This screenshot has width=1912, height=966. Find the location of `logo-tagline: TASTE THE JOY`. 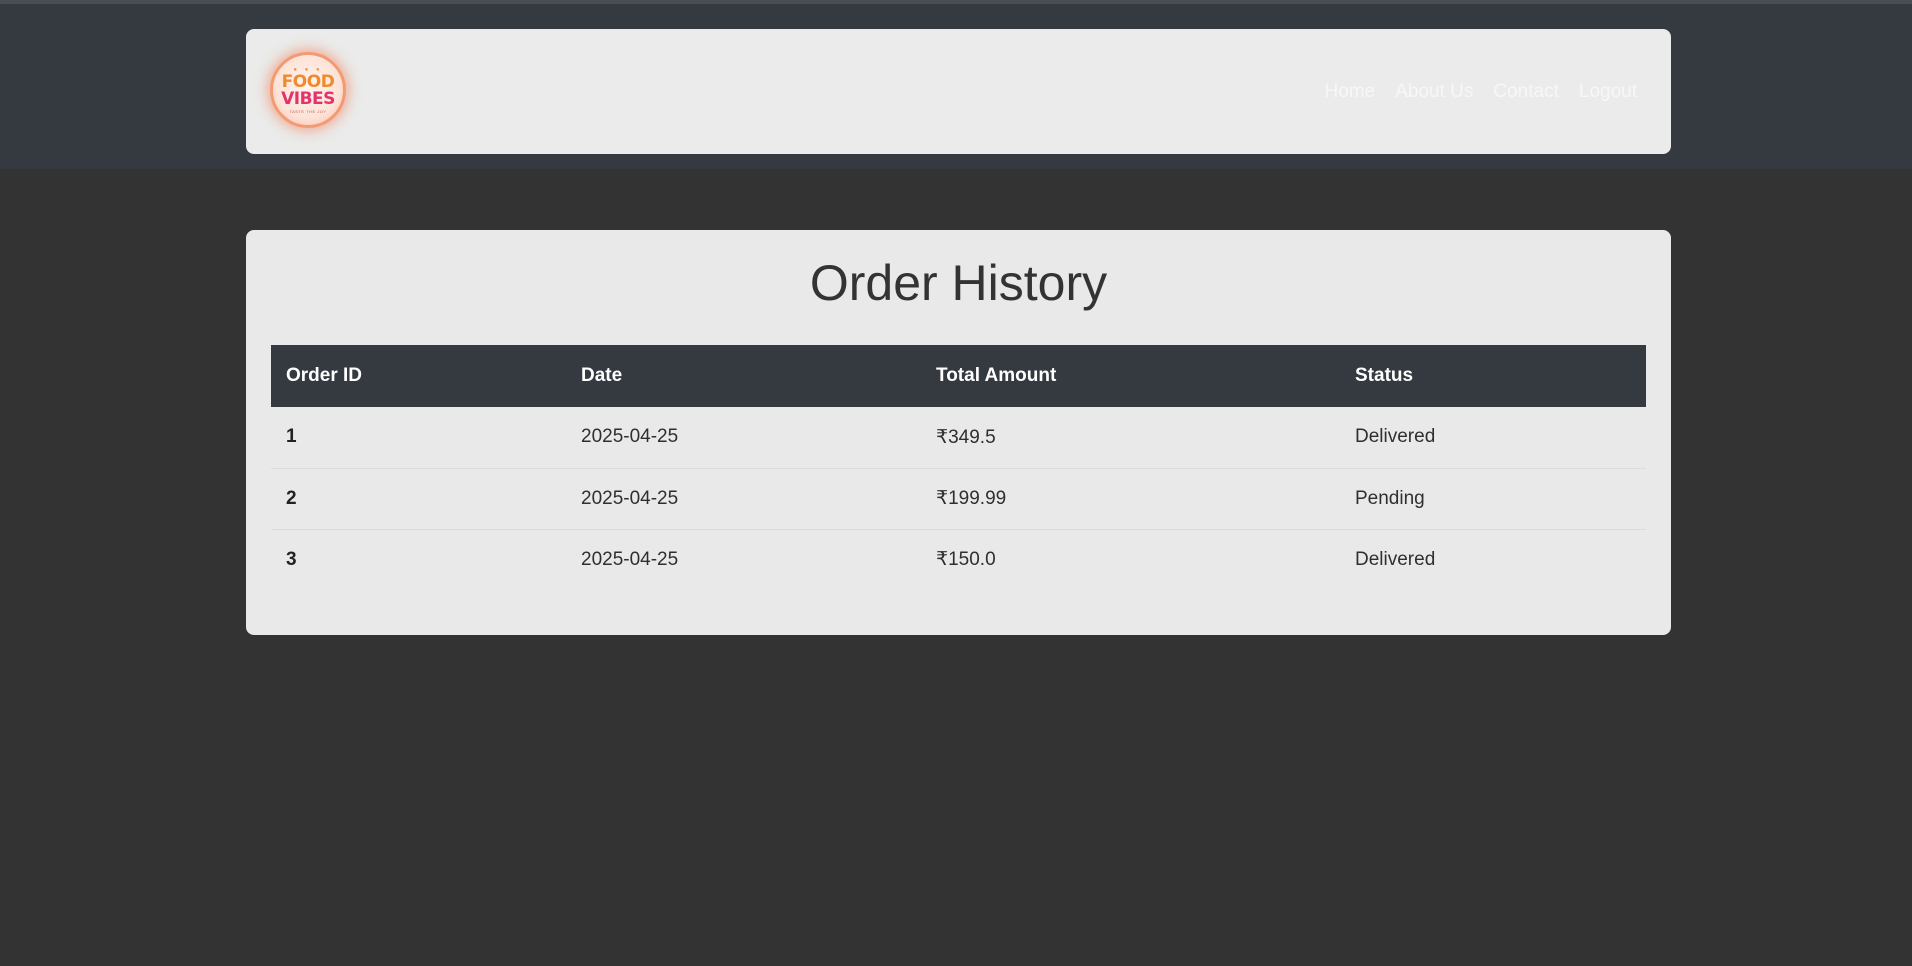

logo-tagline: TASTE THE JOY is located at coordinates (308, 111).